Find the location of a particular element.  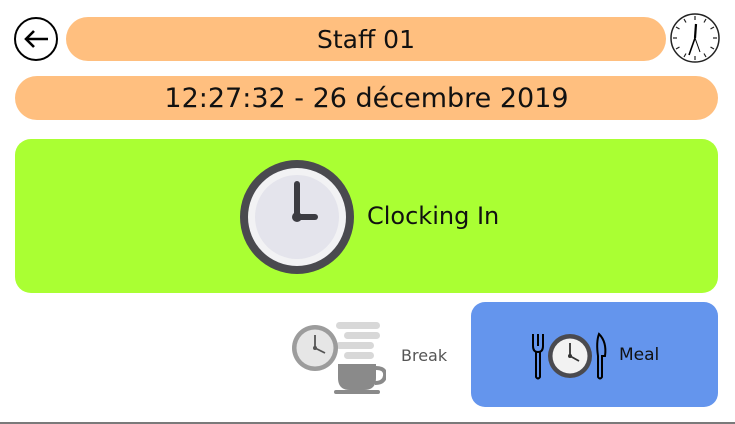

clock-in-label: Clocking In is located at coordinates (433, 216).